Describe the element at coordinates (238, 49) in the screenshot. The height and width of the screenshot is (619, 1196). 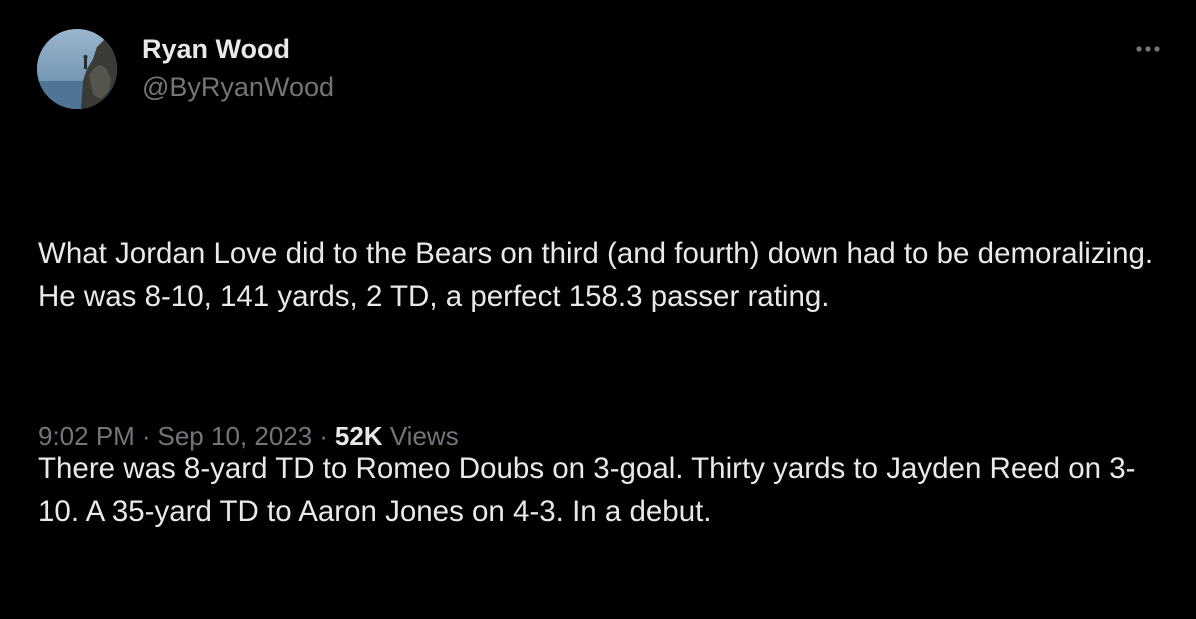
I see `author-display-name: Ryan Wood` at that location.